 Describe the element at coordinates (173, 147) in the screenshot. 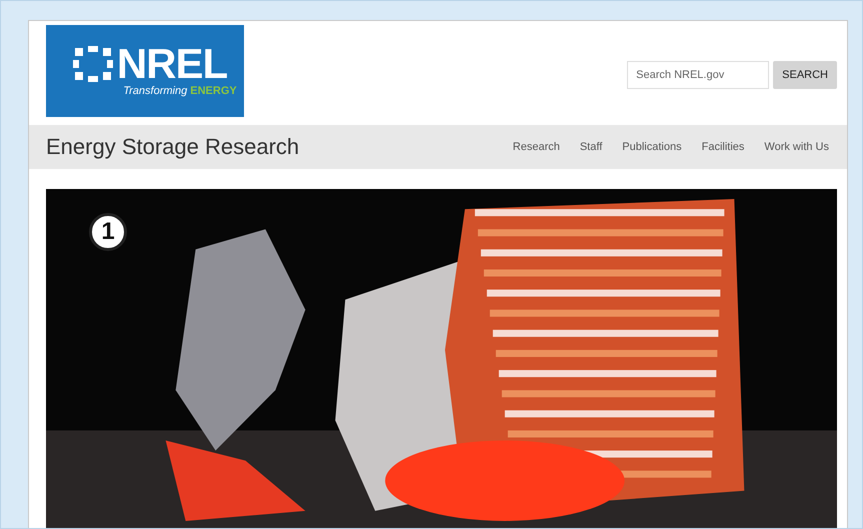

I see `site-section-title: Energy Storage Research` at that location.